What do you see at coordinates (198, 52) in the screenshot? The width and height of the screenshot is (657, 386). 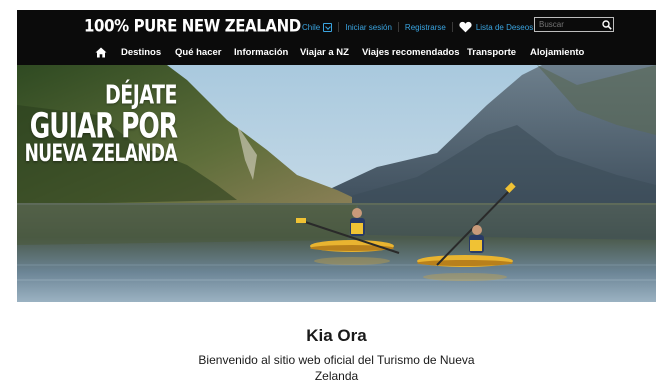 I see `nav-que-hacer: Qué hacer` at bounding box center [198, 52].